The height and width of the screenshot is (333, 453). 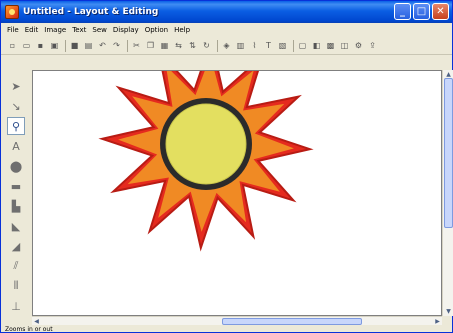 I want to click on color-icon: ◈, so click(x=226, y=45).